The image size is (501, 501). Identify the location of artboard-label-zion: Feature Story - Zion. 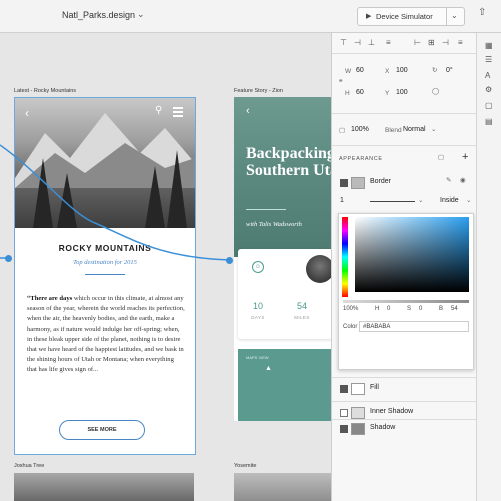
(258, 91).